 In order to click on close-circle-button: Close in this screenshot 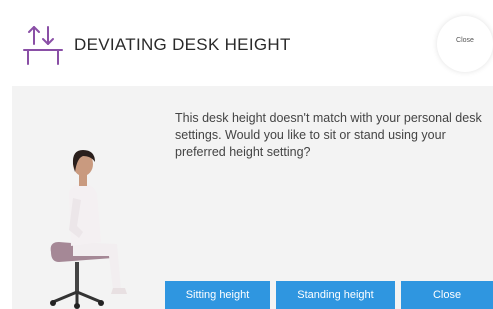, I will do `click(465, 44)`.